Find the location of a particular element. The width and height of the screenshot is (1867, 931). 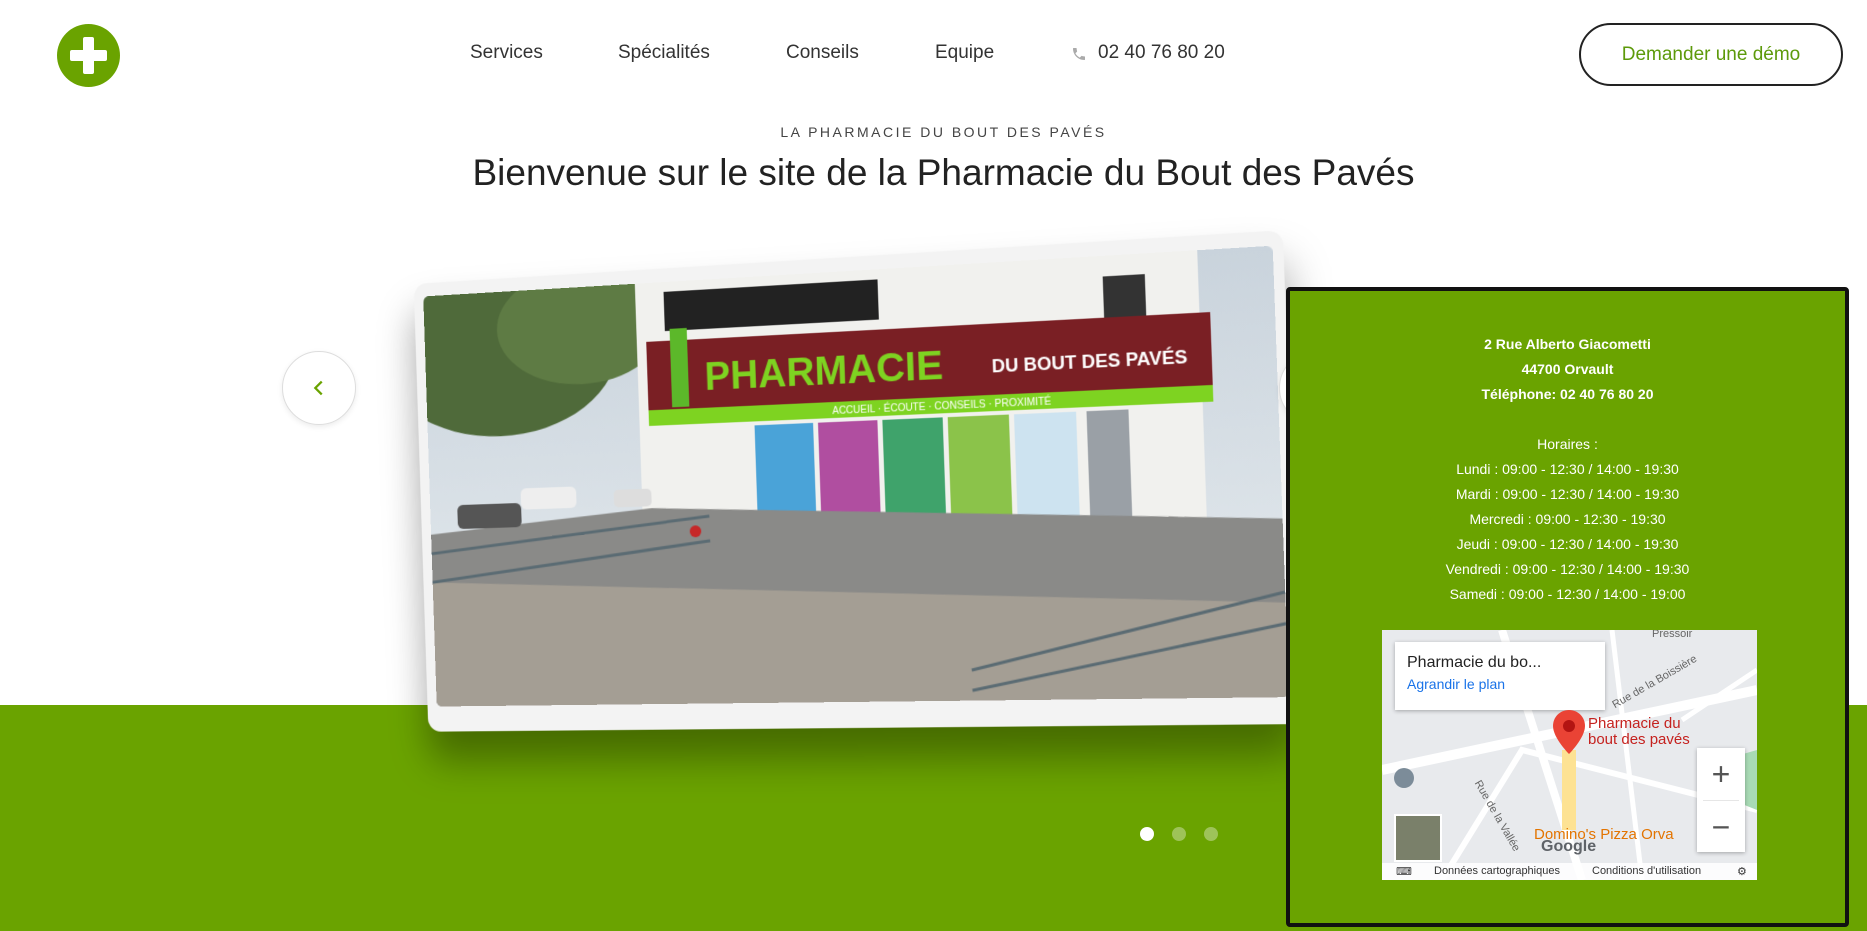

nav-specialites: Spécialités is located at coordinates (664, 53).